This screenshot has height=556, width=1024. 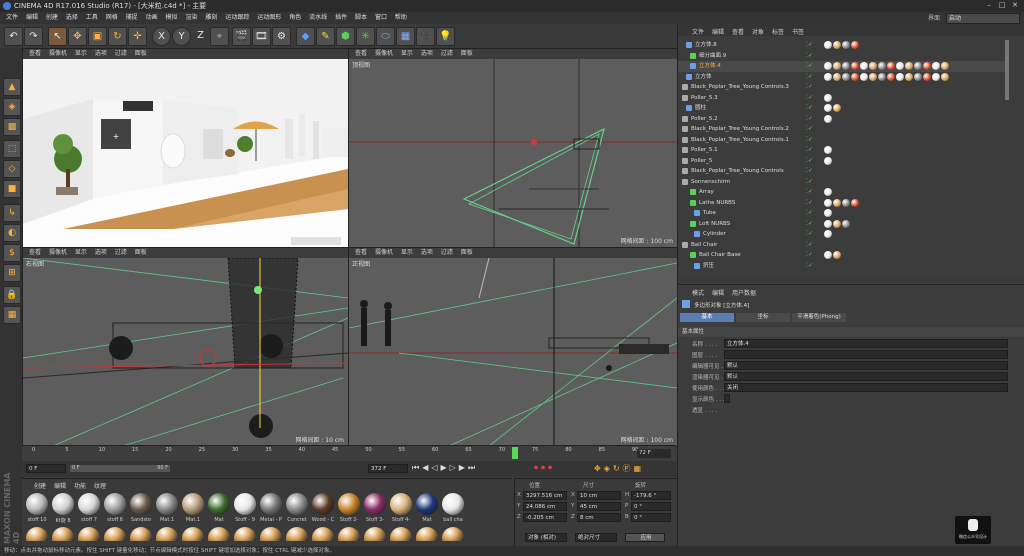 What do you see at coordinates (706, 45) in the screenshot?
I see `object-name: 立方体.8` at bounding box center [706, 45].